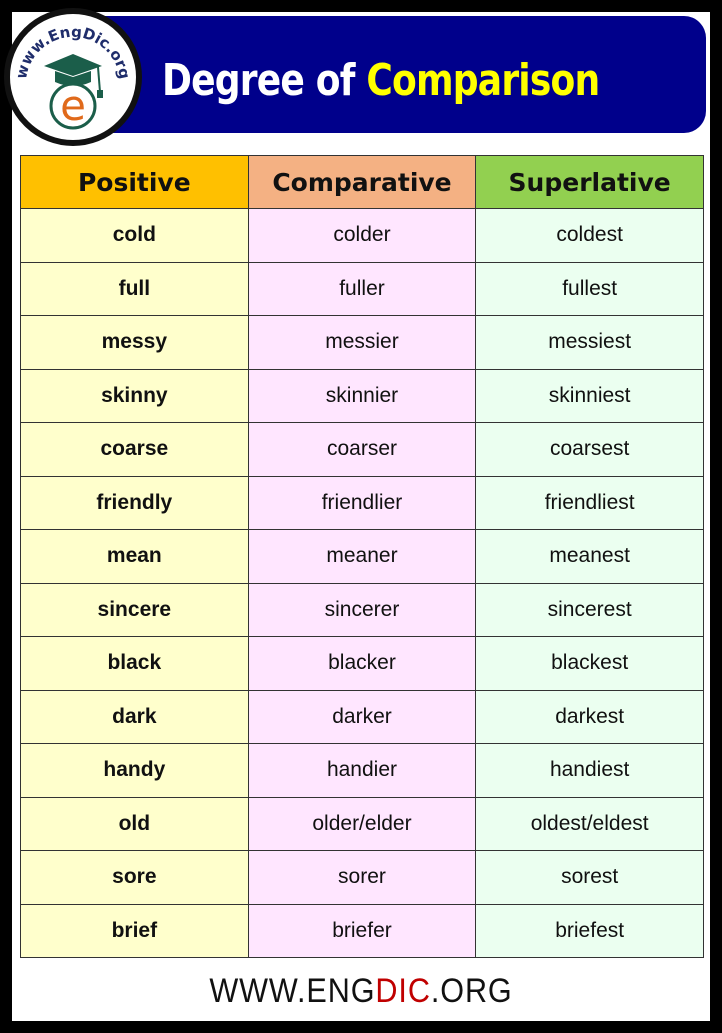 This screenshot has width=722, height=1033. I want to click on cell-positive: sore, so click(134, 877).